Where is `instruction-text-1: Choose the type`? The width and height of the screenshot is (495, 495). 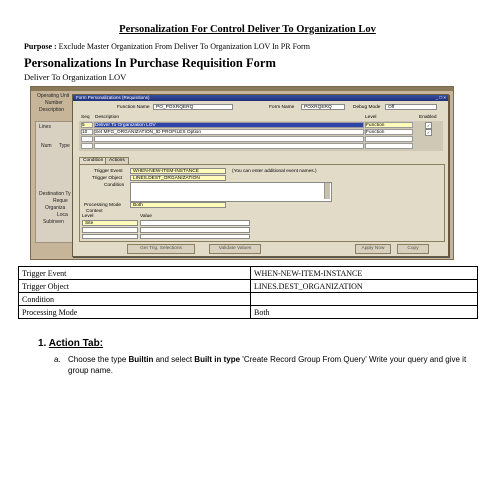 instruction-text-1: Choose the type is located at coordinates (98, 359).